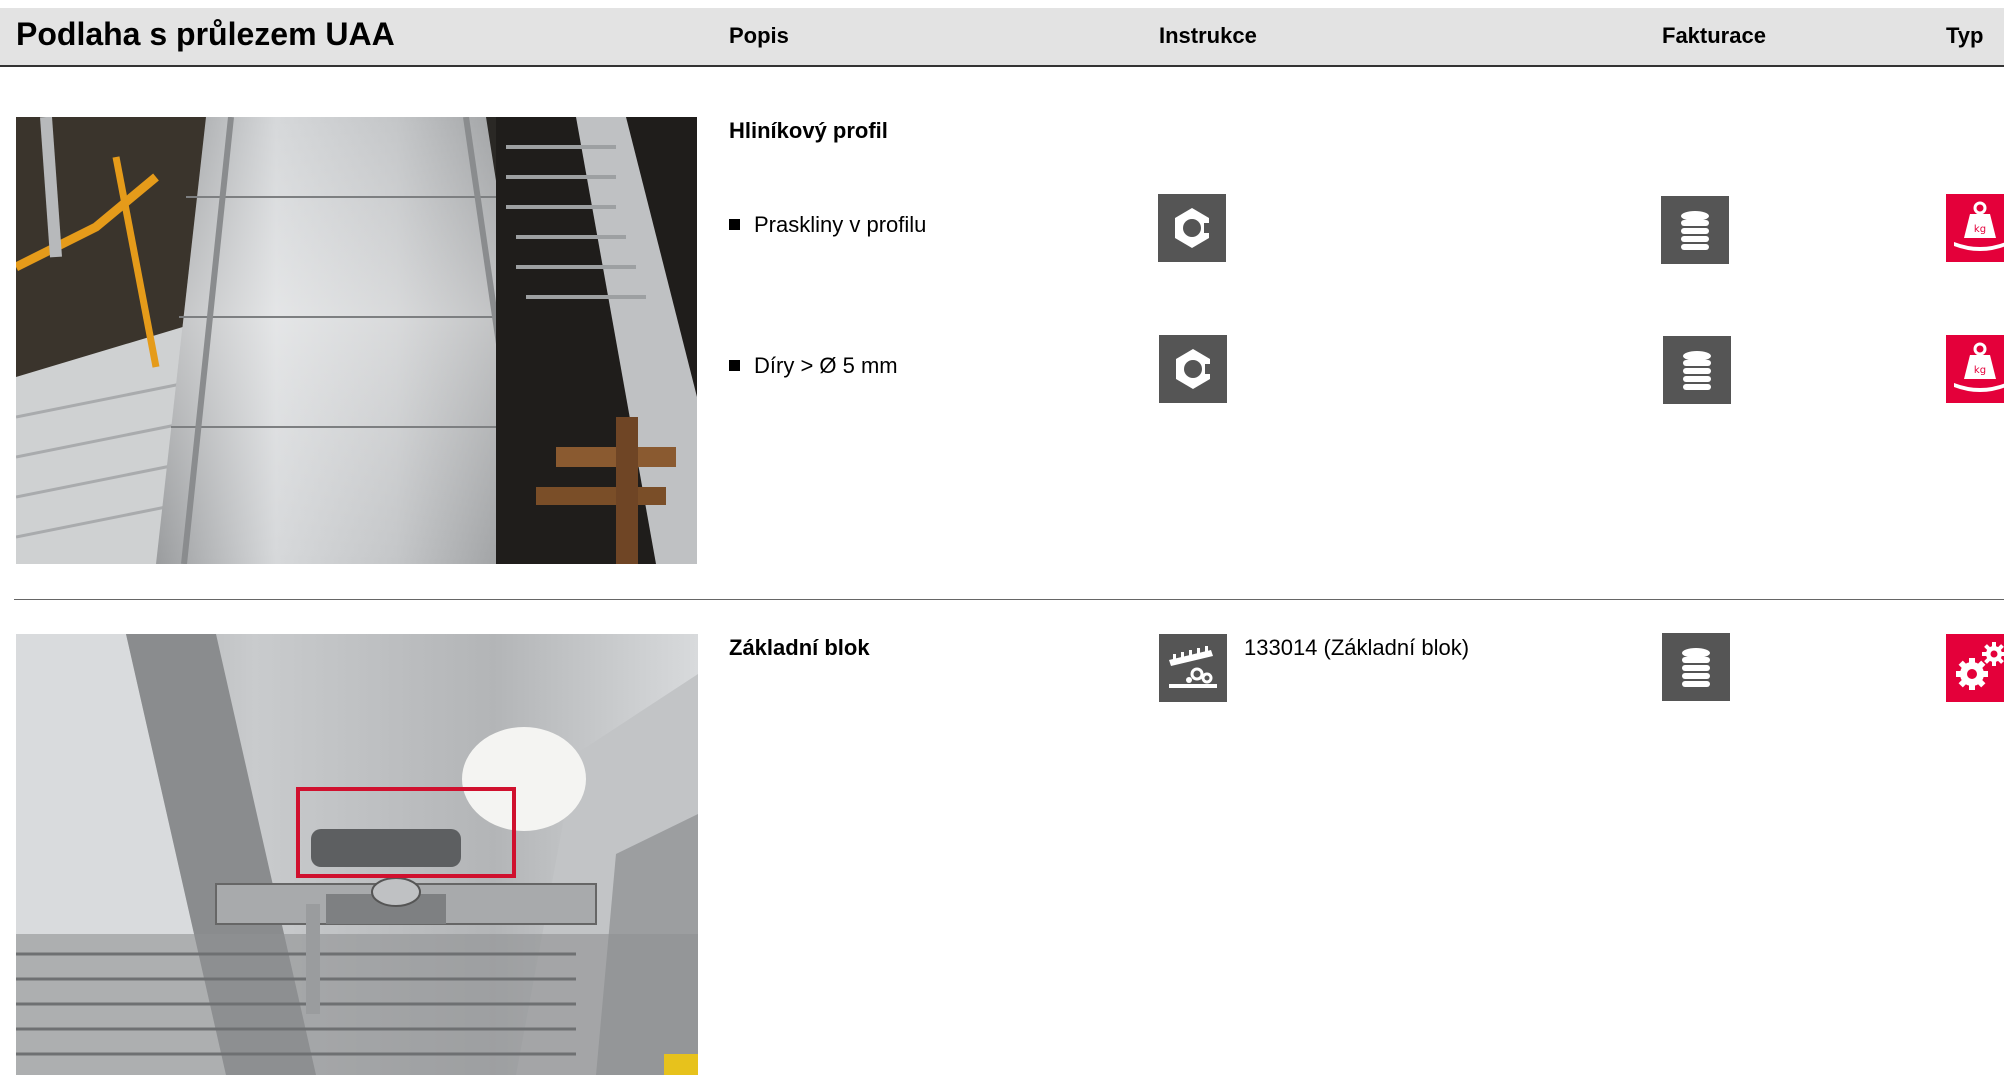 The image size is (2004, 1075). I want to click on section-title-base-block: Základní blok, so click(799, 647).